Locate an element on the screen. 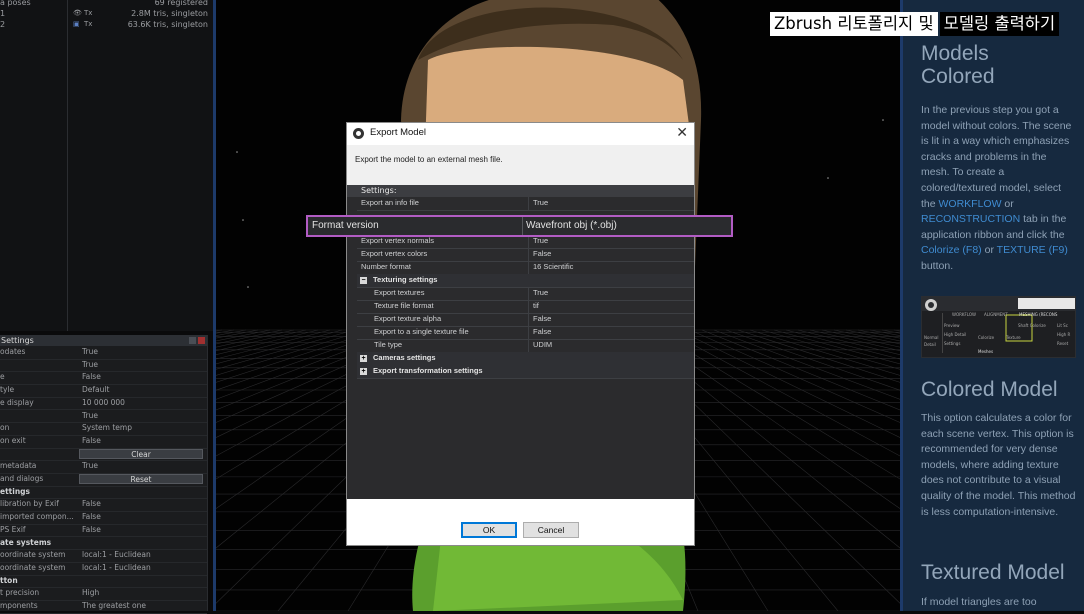 The image size is (1084, 614). settings-row-value: Default is located at coordinates (144, 390).